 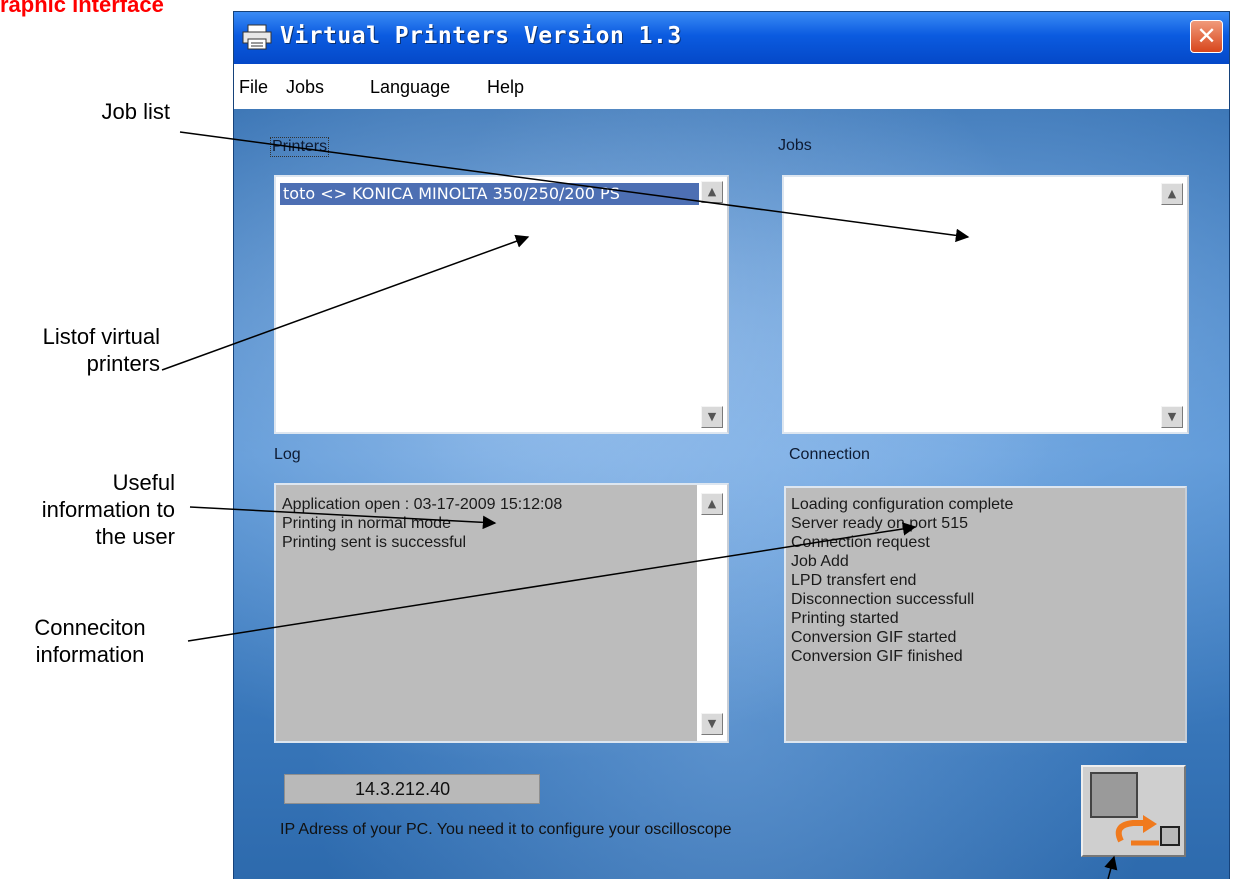 I want to click on ip-address-field: 14.3.212.40, so click(x=412, y=789).